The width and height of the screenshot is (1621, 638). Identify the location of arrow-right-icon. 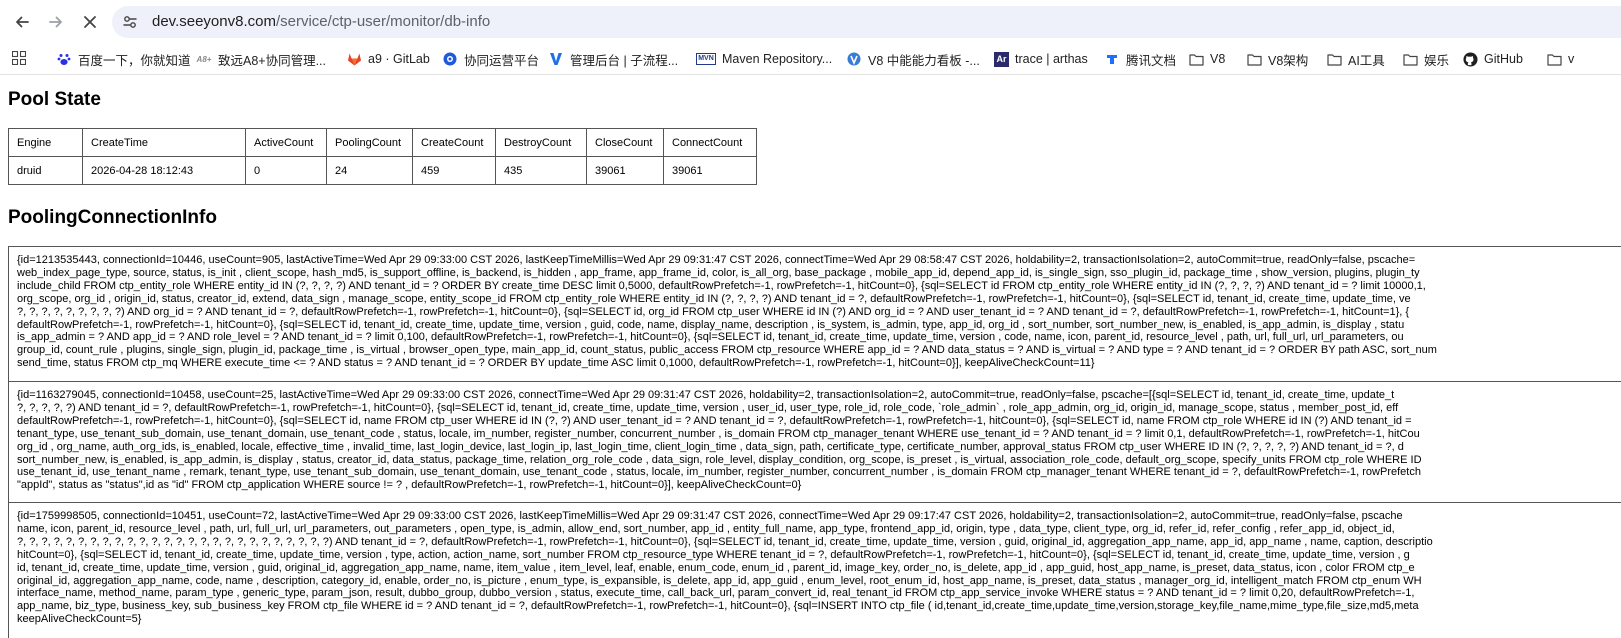
(55, 22).